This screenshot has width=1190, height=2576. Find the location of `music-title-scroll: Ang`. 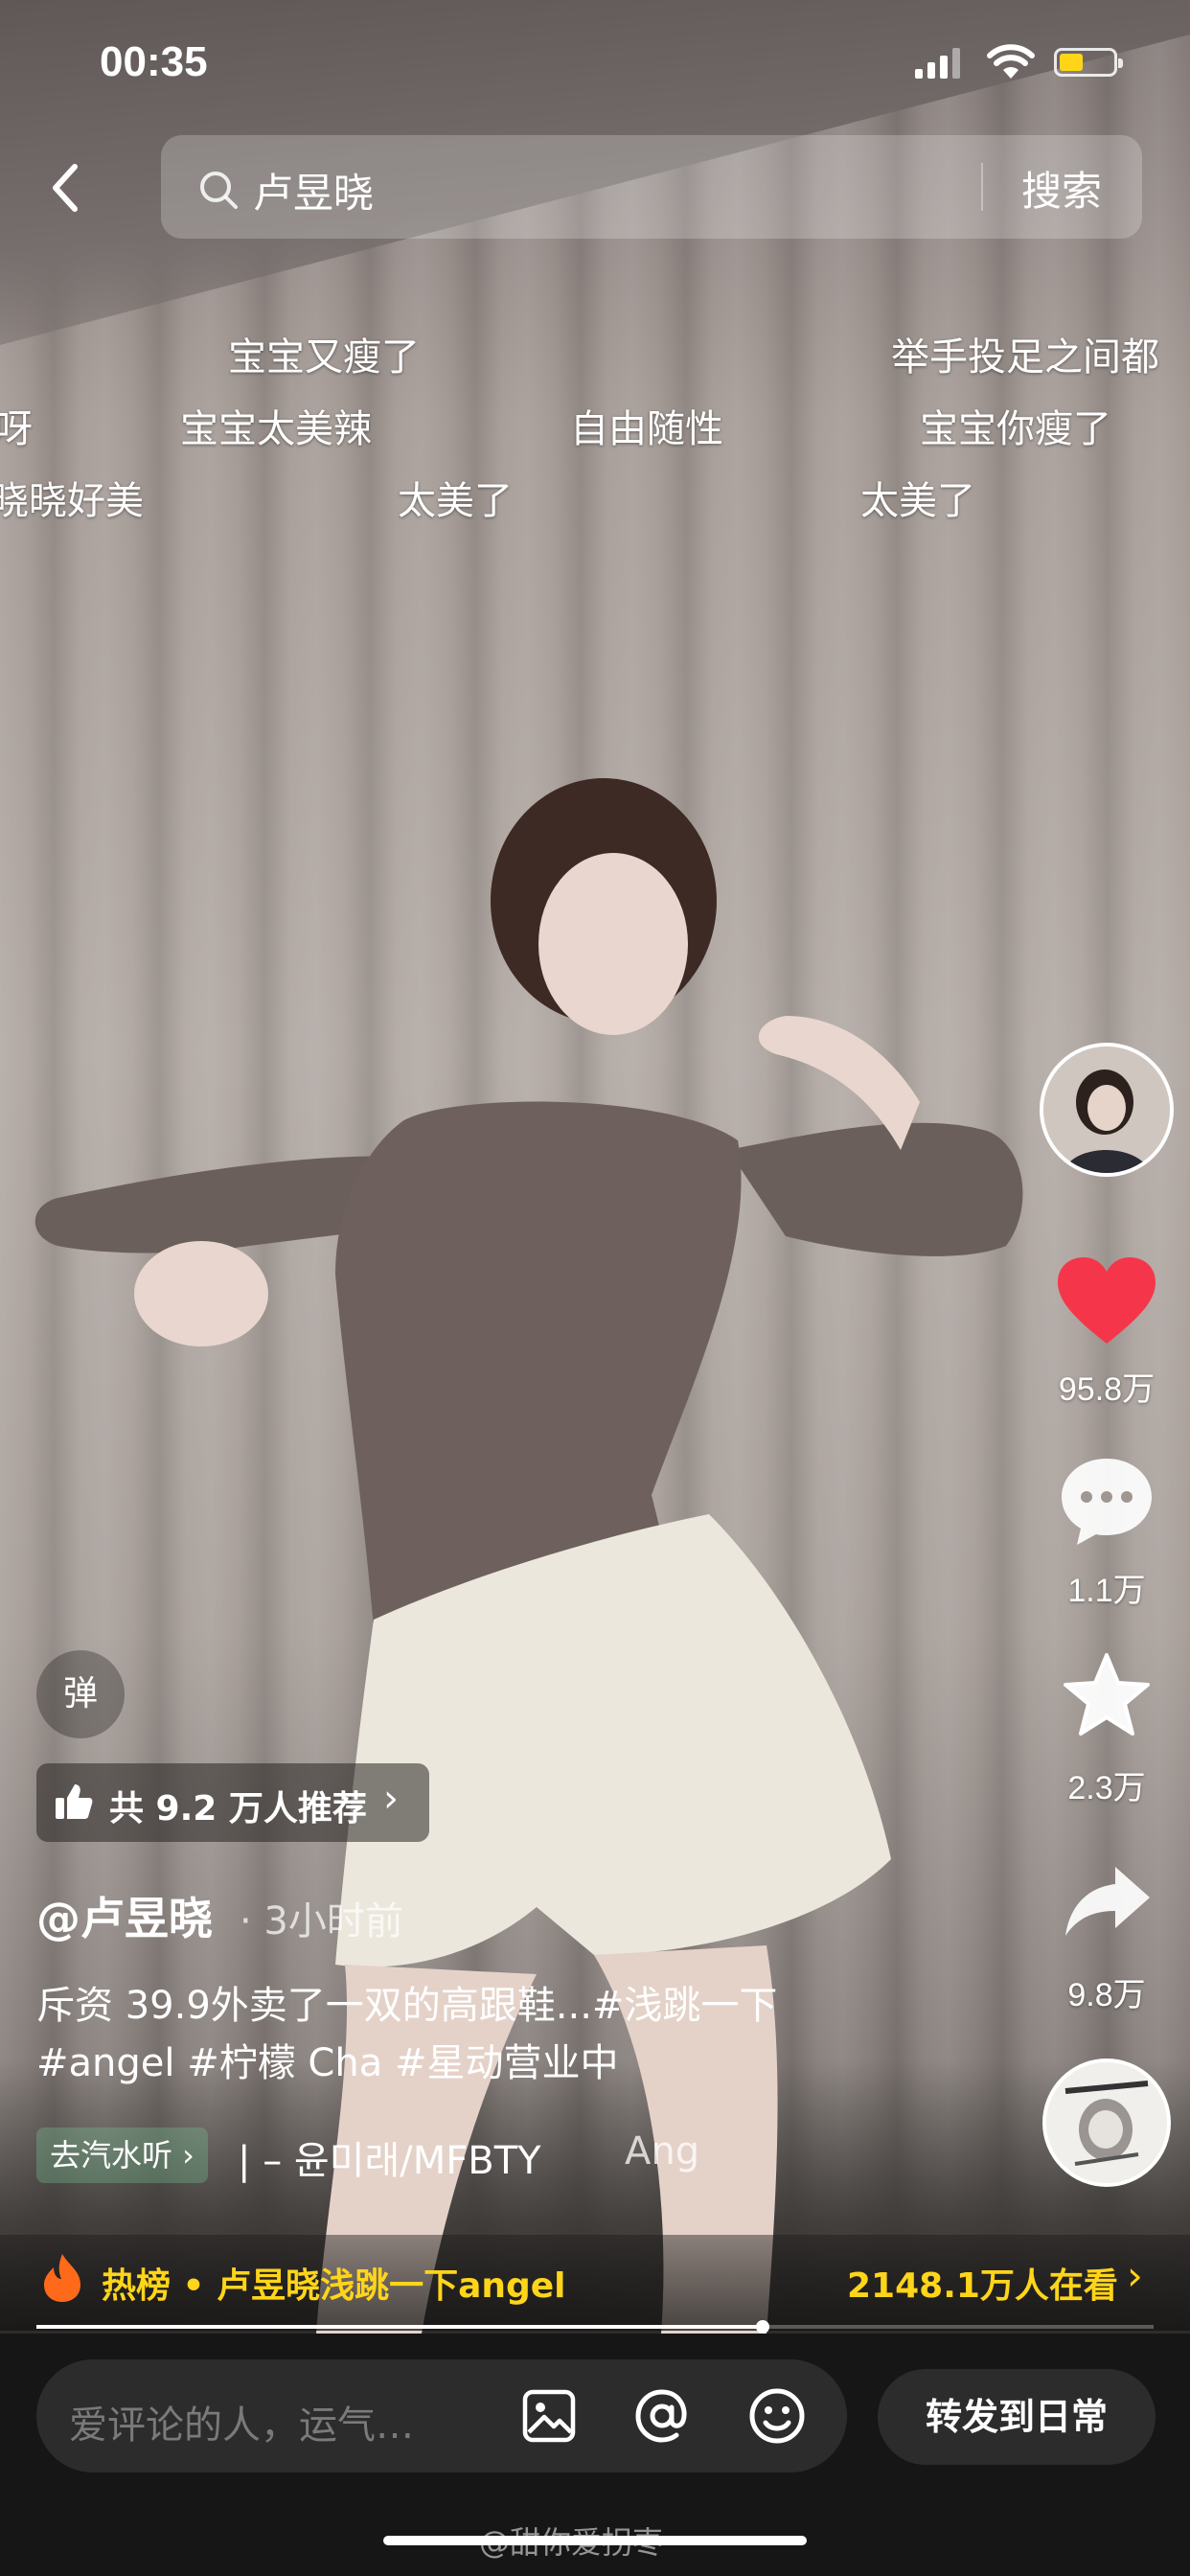

music-title-scroll: Ang is located at coordinates (663, 2151).